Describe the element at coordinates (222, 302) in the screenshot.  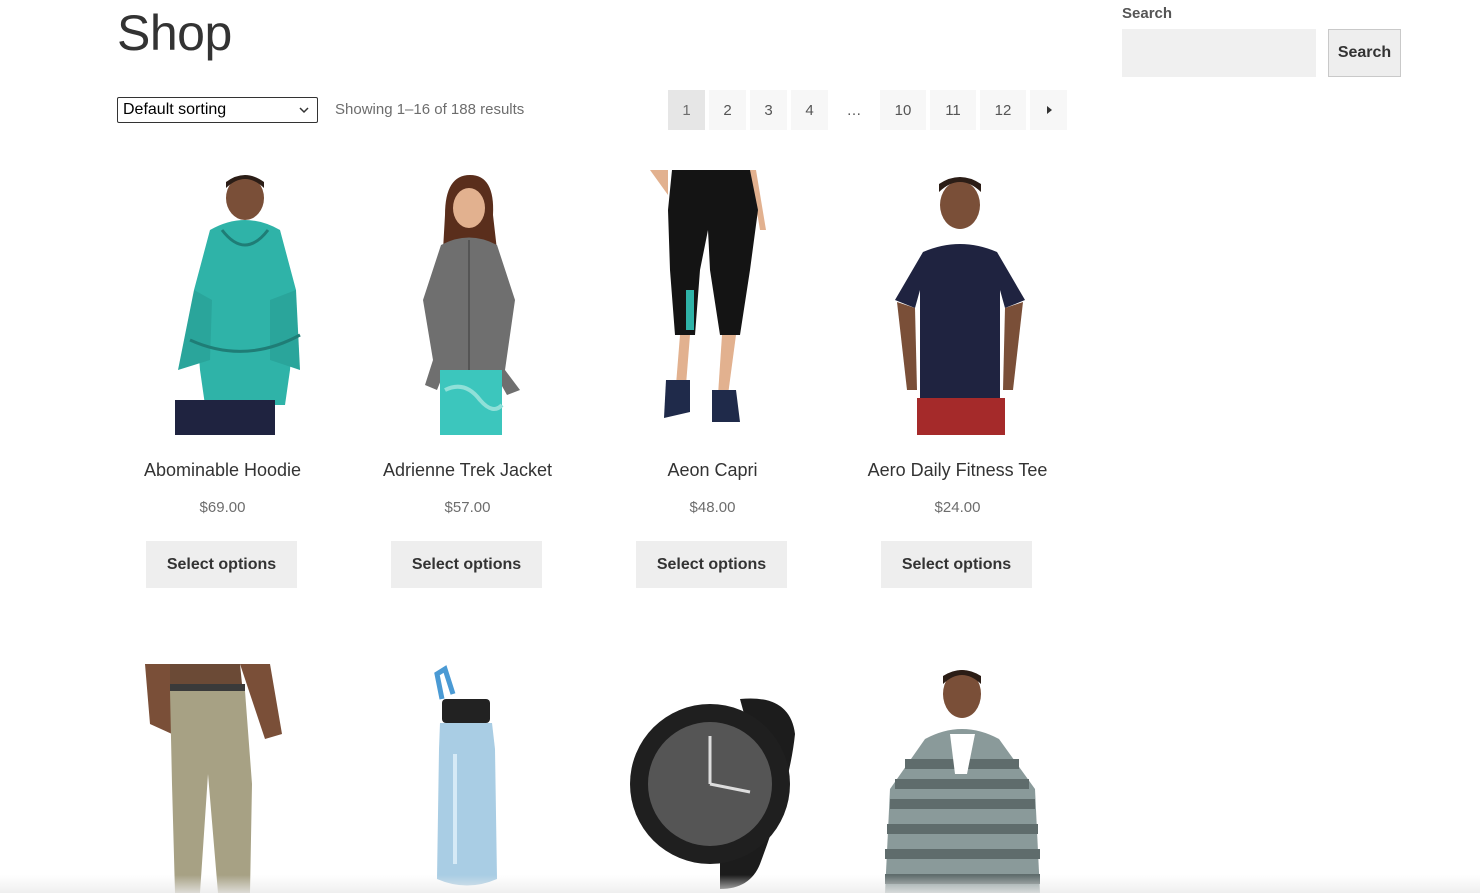
I see `product-image-teal-hoodie` at that location.